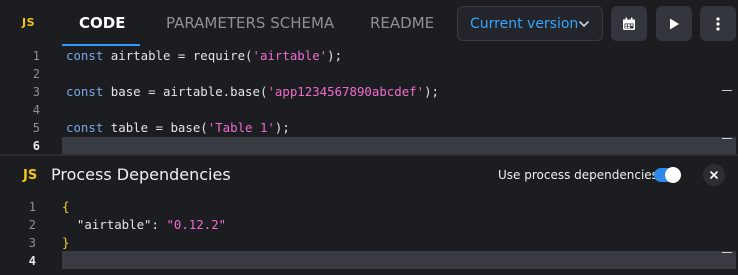  I want to click on code-token: {, so click(66, 206).